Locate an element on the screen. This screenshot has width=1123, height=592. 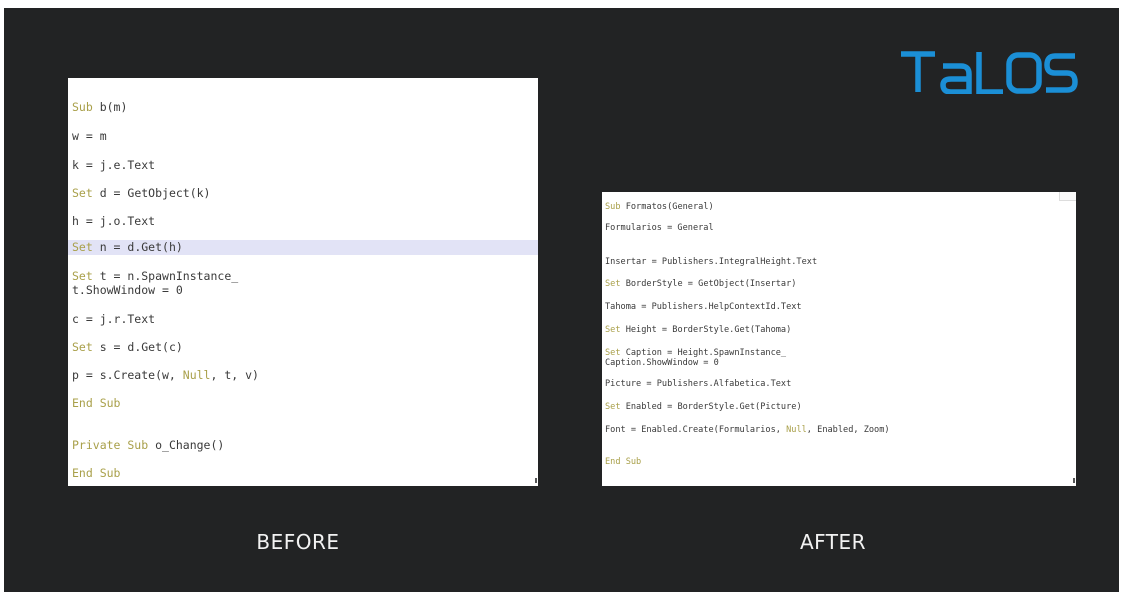
code-line: w = m is located at coordinates (89, 136).